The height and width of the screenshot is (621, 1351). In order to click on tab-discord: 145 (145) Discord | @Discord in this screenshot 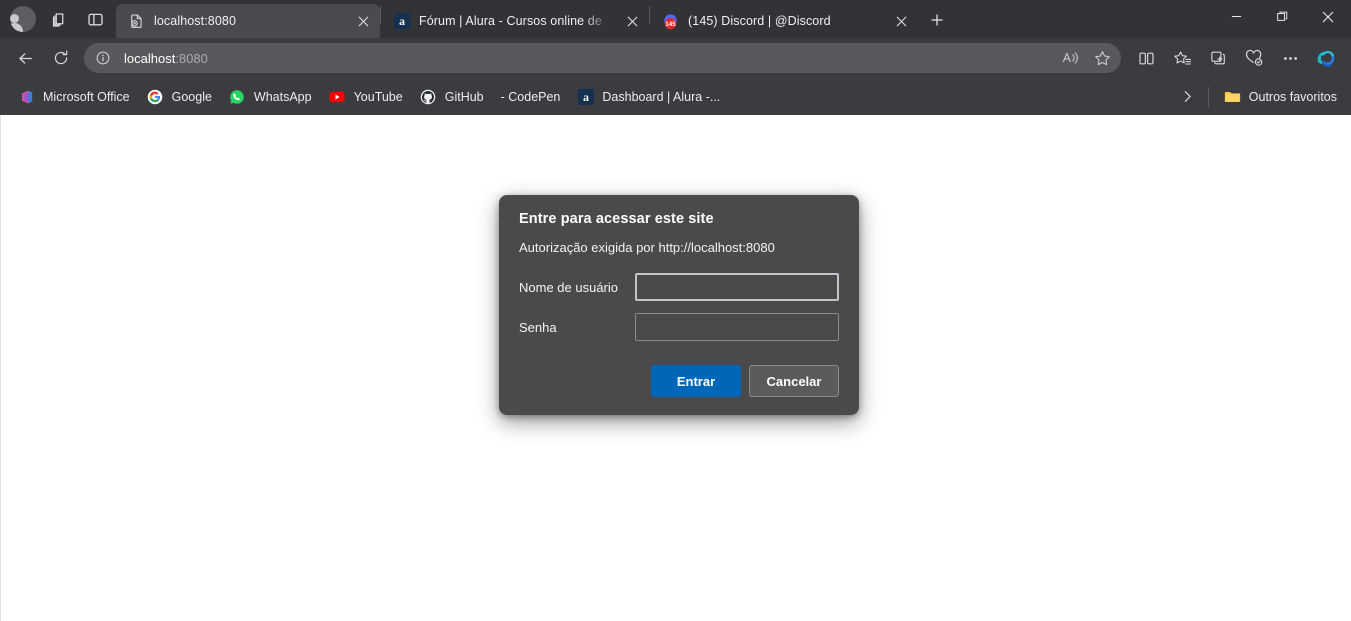, I will do `click(784, 21)`.